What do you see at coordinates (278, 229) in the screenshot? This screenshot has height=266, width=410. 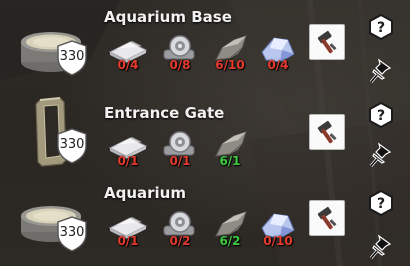 I see `resource-slot: 0/10` at bounding box center [278, 229].